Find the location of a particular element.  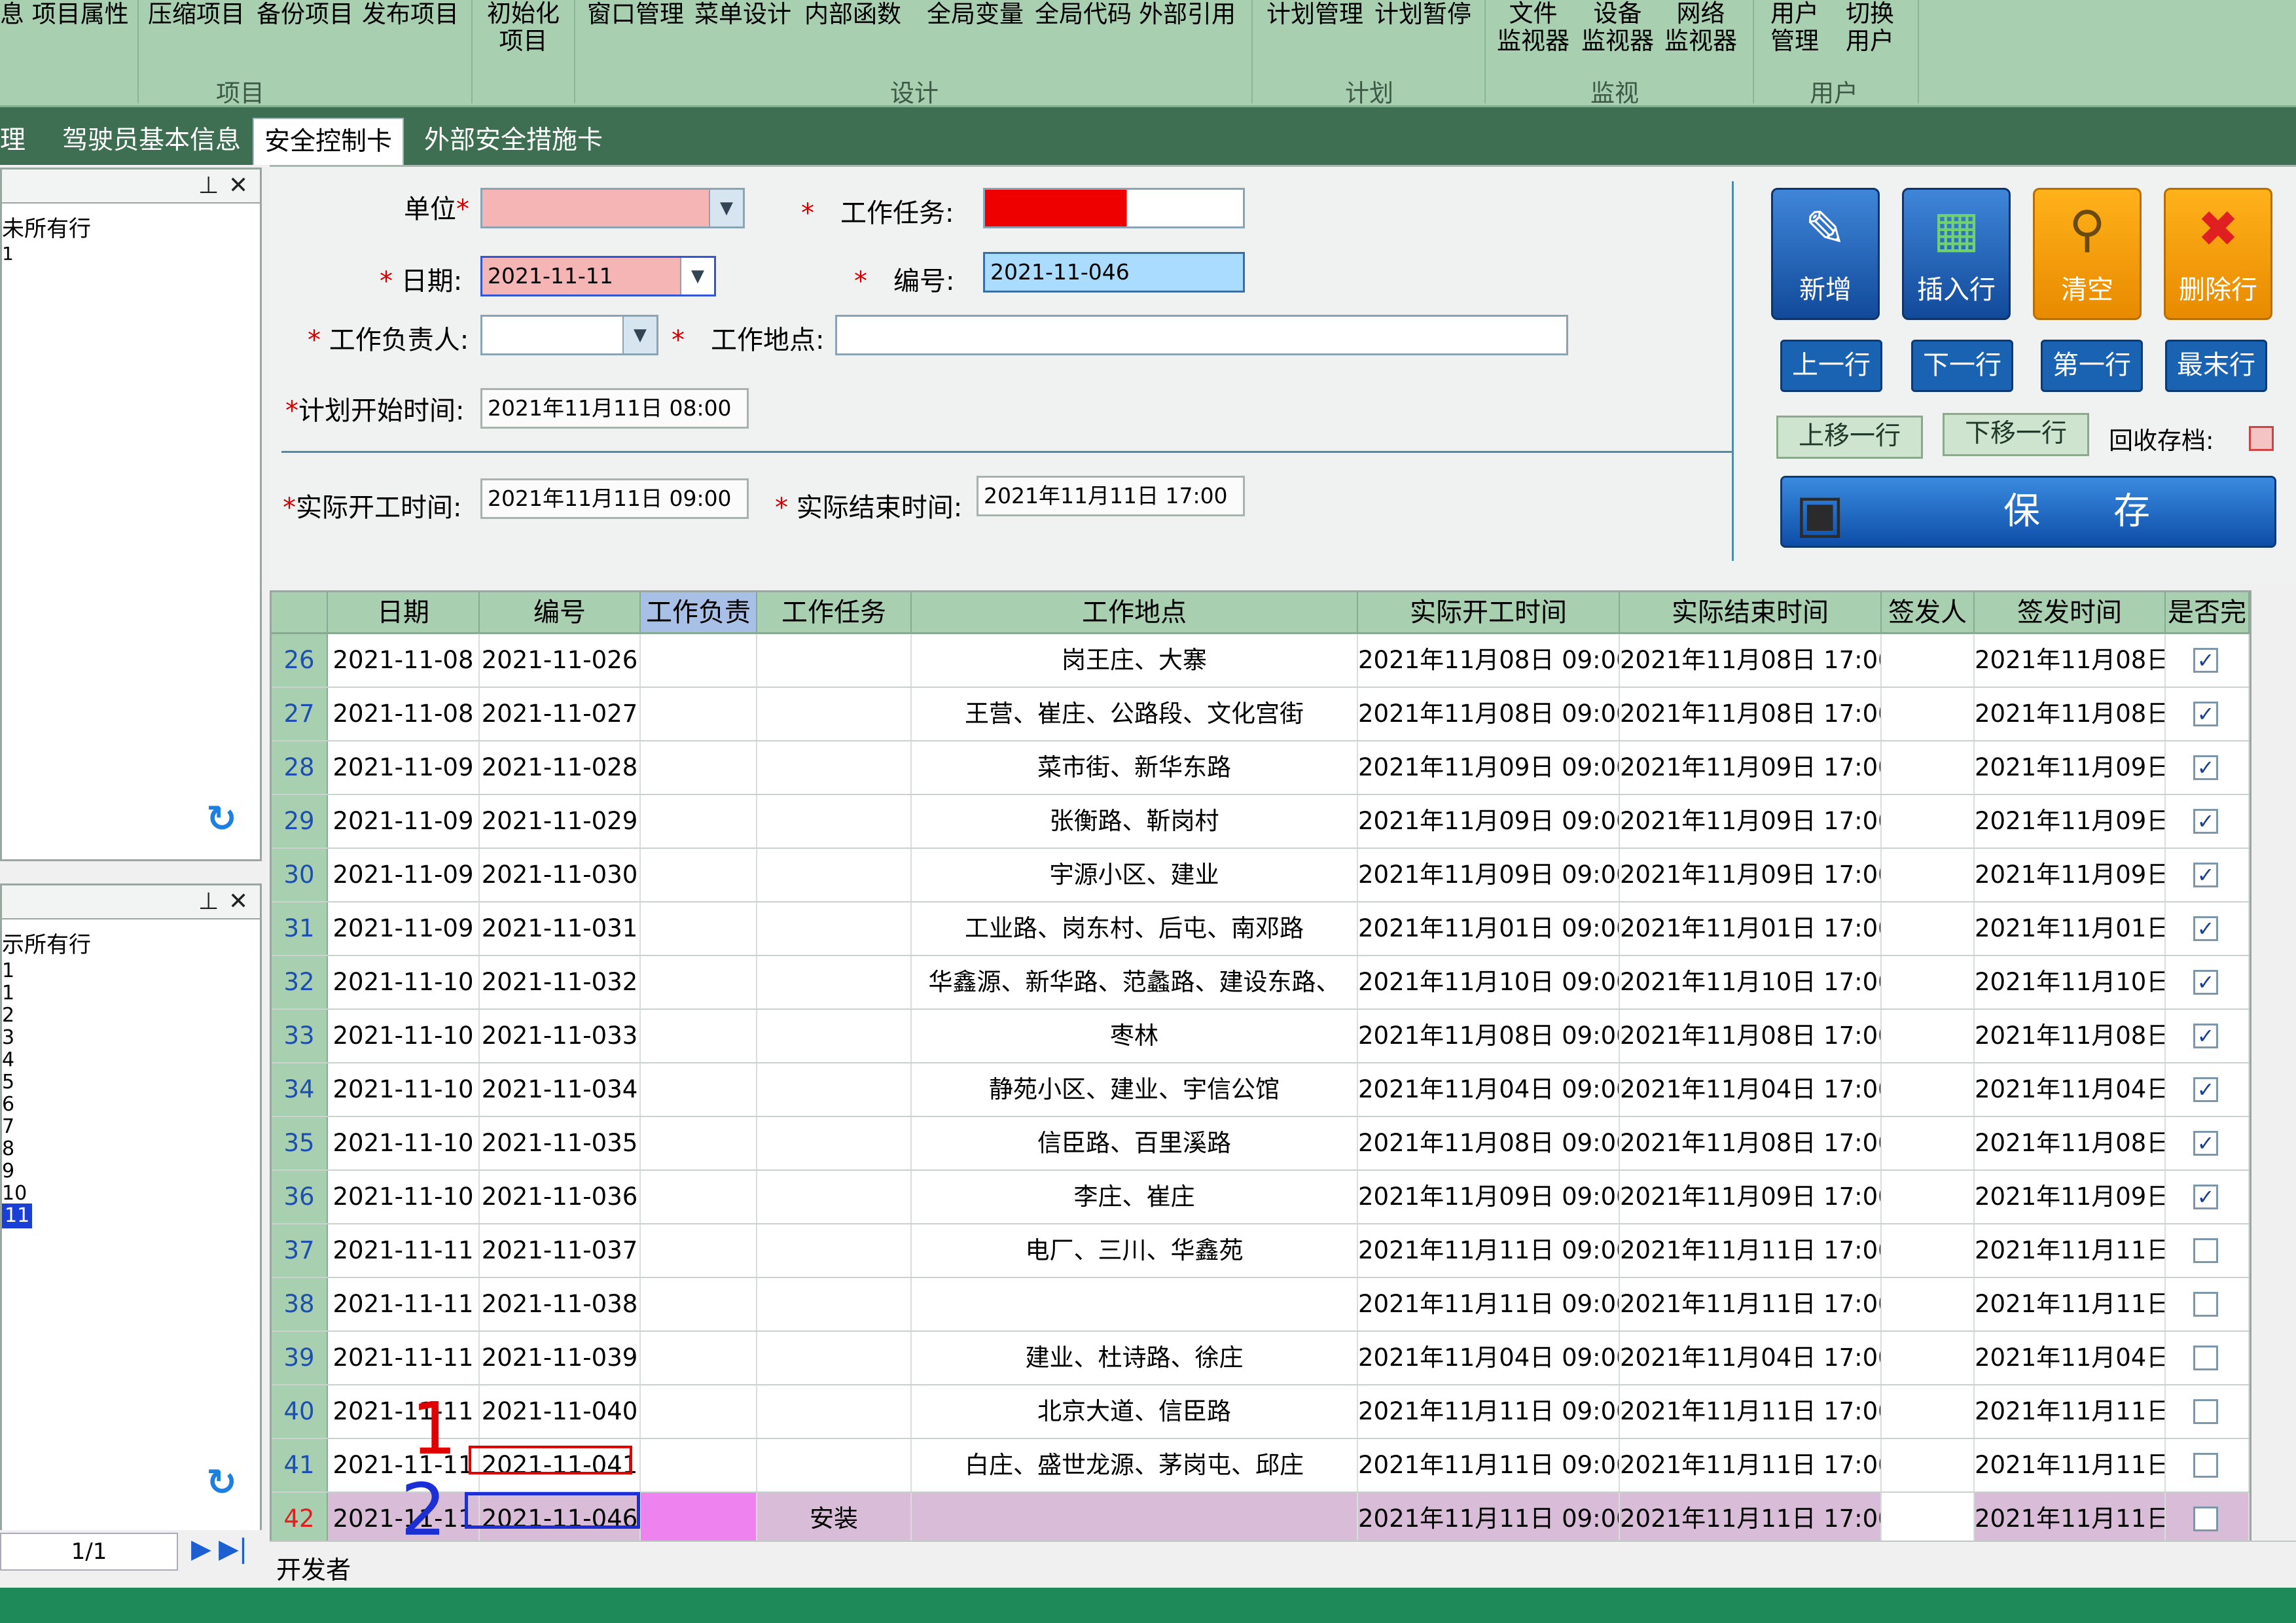

last-row-button: 最末行 is located at coordinates (2216, 366).